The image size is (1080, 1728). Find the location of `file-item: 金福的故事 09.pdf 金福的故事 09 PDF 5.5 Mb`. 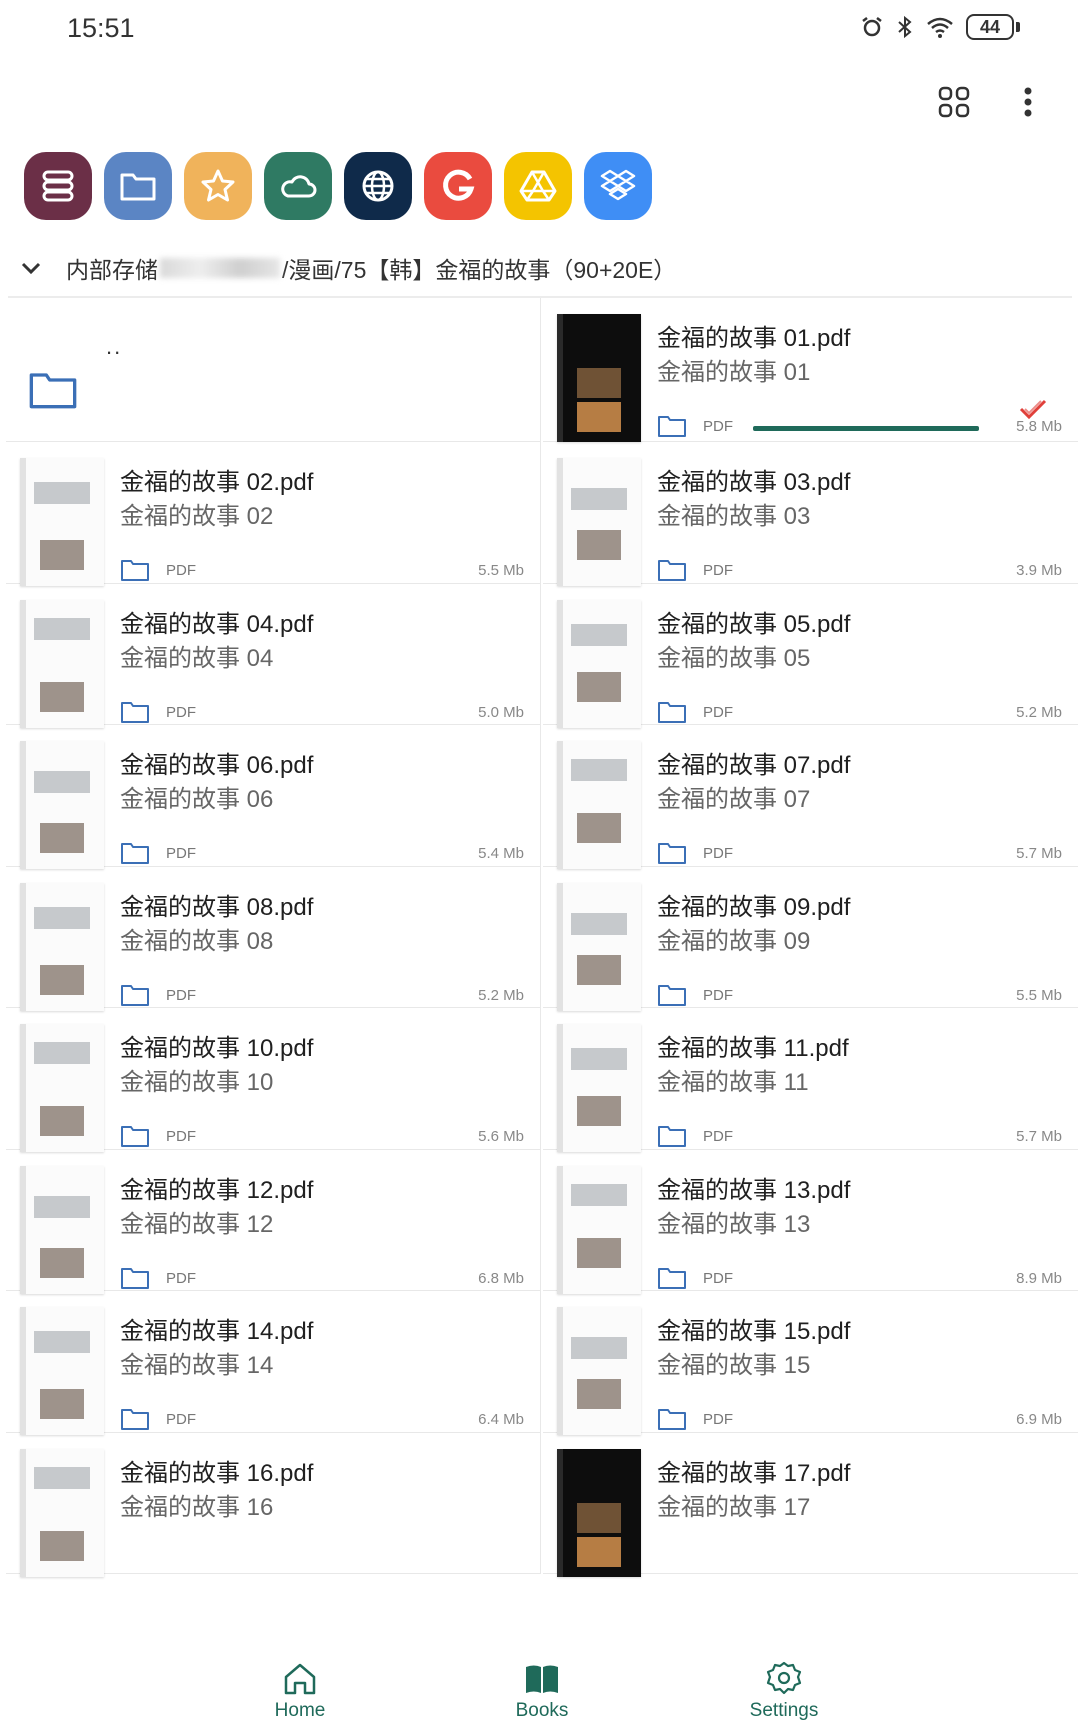

file-item: 金福的故事 09.pdf 金福的故事 09 PDF 5.5 Mb is located at coordinates (810, 939).